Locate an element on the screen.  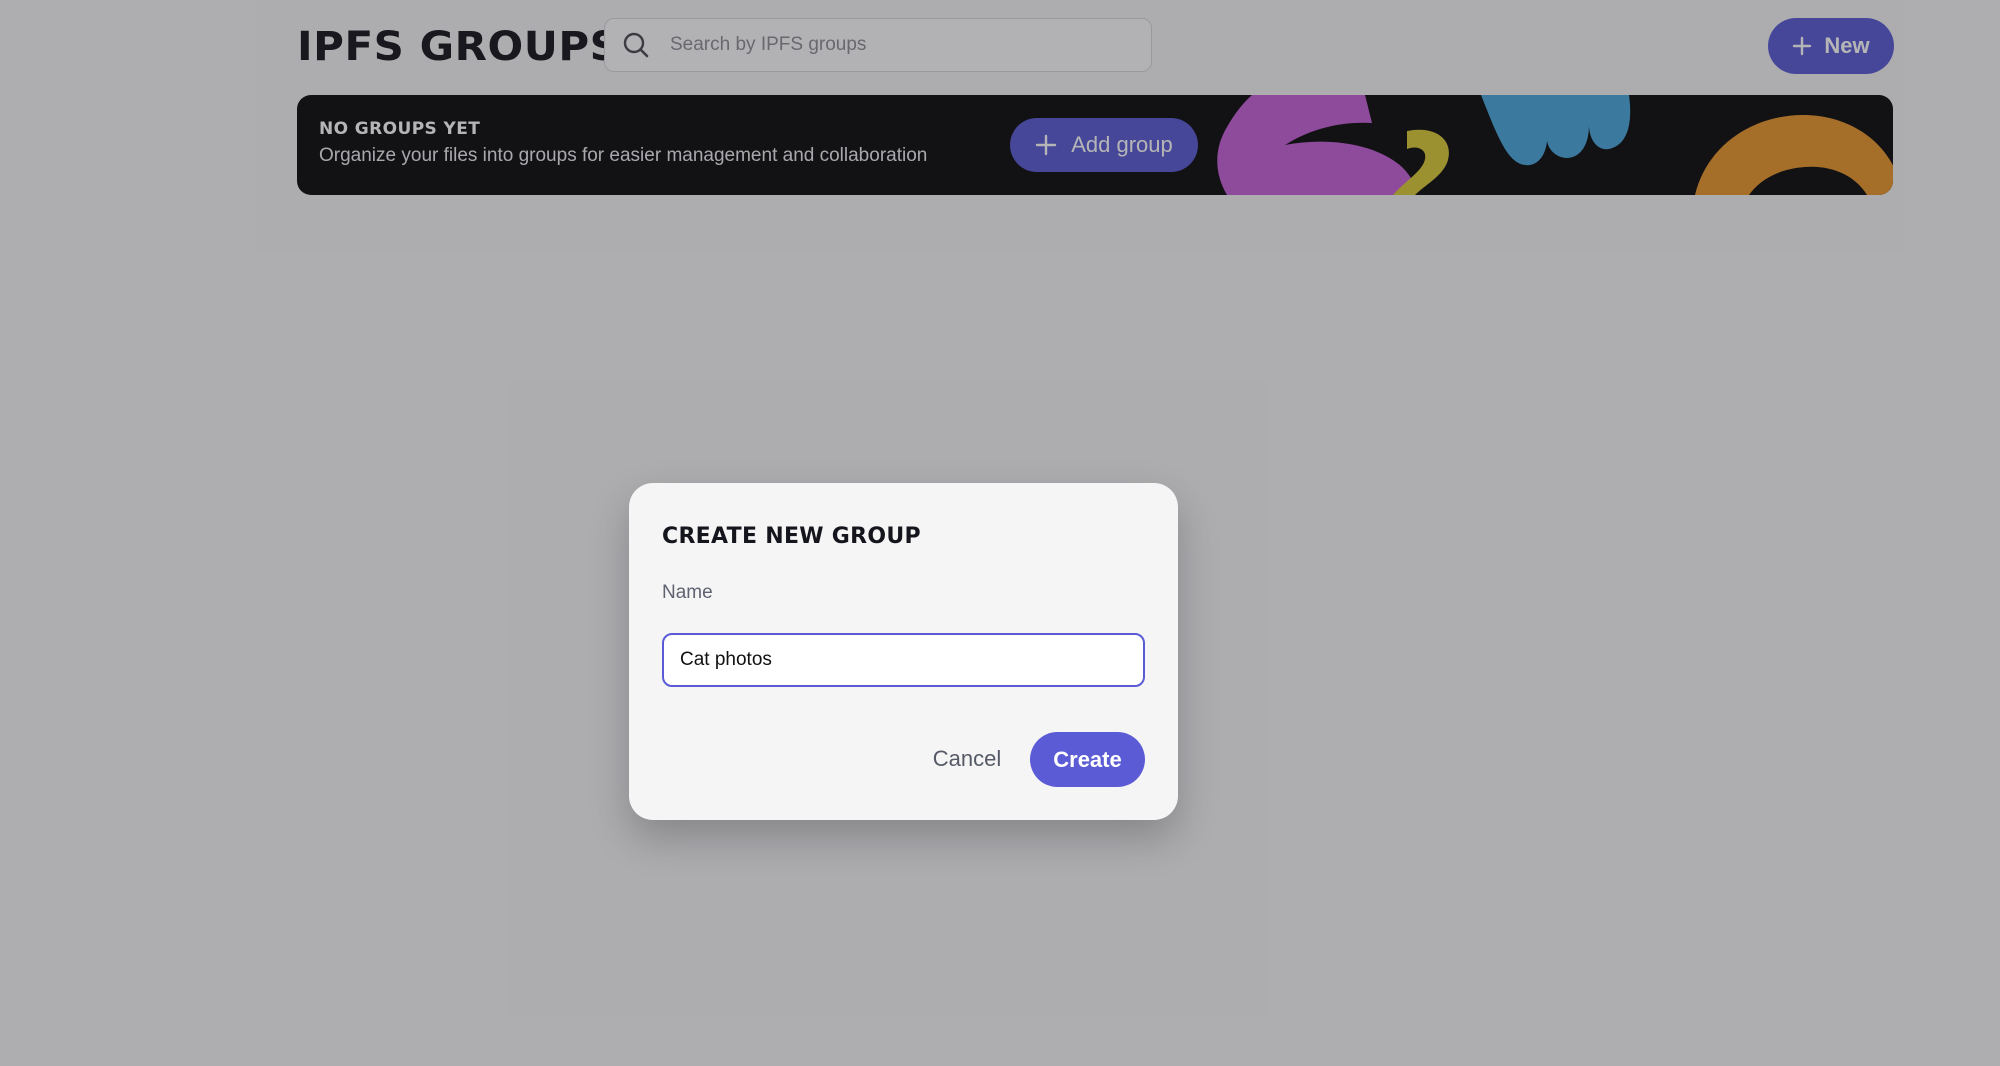
create-group-dialog: CREATE NEW GROUP Name Cancel Create is located at coordinates (903, 651).